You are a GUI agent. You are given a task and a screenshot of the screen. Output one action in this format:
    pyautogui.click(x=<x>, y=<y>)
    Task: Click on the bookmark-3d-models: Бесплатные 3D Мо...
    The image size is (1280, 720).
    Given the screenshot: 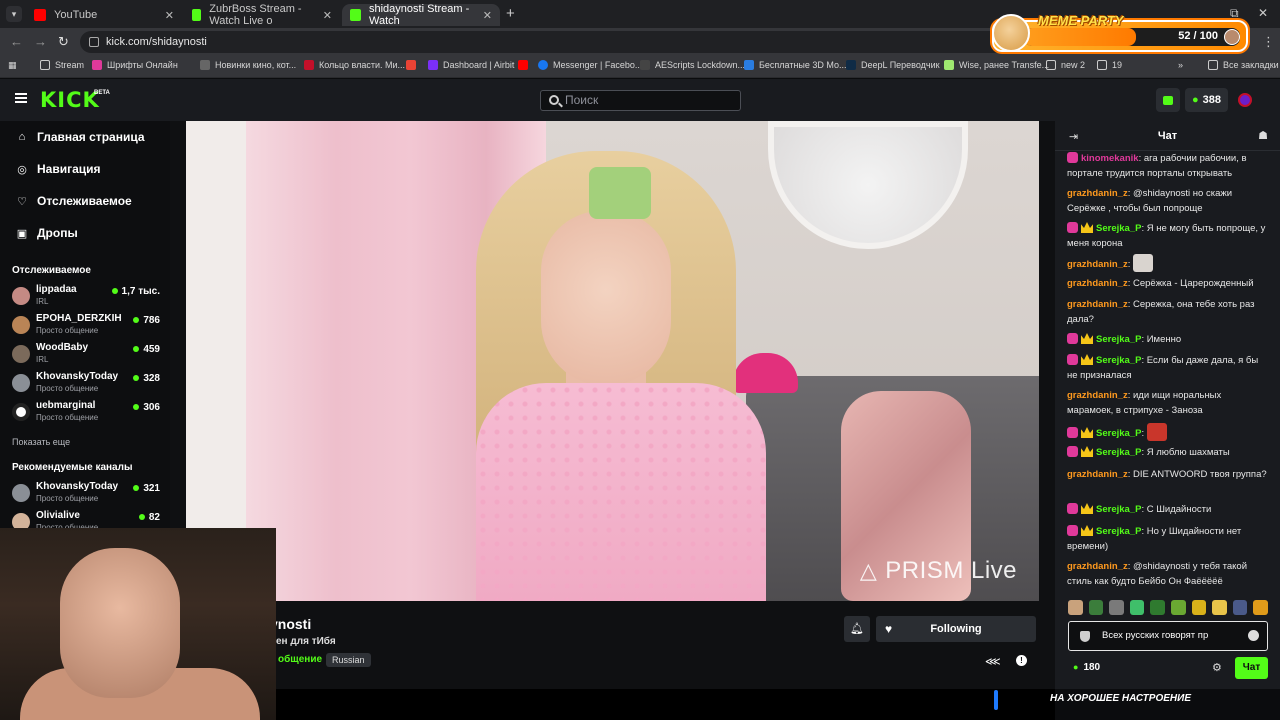 What is the action you would take?
    pyautogui.click(x=795, y=65)
    